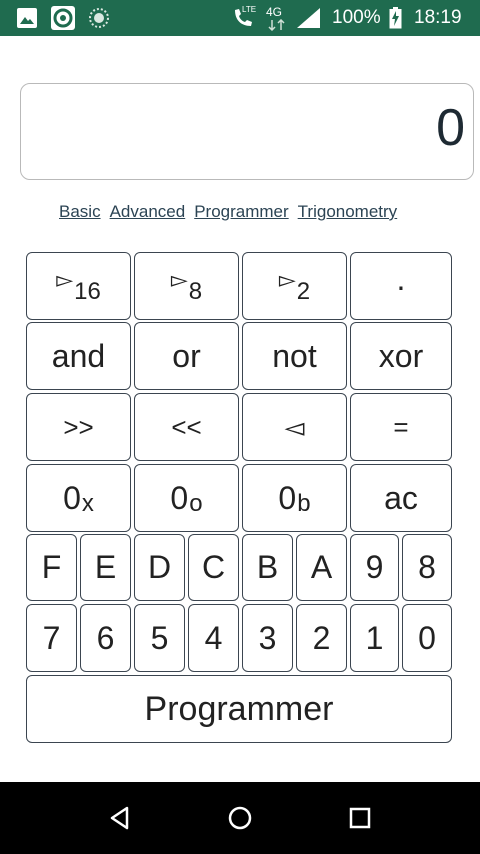 This screenshot has height=854, width=480. Describe the element at coordinates (308, 18) in the screenshot. I see `signal-icon` at that location.